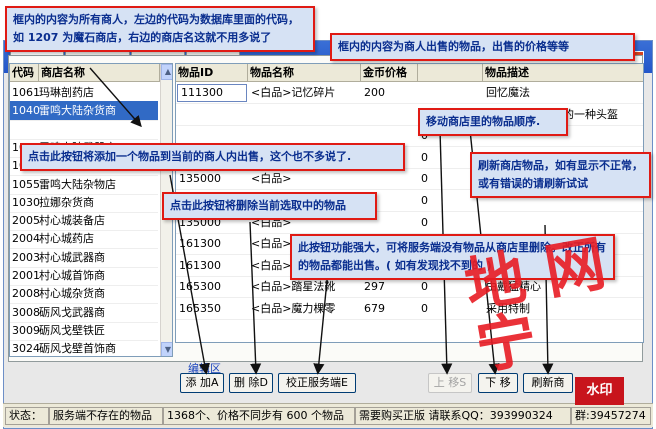 The image size is (656, 429). What do you see at coordinates (259, 416) in the screenshot?
I see `status-counts: 1368个、价格不同步有 600 个物品` at bounding box center [259, 416].